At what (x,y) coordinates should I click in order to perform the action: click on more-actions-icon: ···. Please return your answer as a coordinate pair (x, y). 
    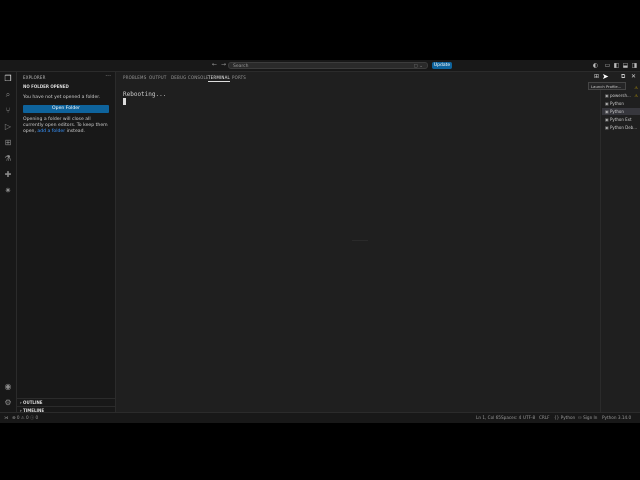
    Looking at the image, I should click on (108, 76).